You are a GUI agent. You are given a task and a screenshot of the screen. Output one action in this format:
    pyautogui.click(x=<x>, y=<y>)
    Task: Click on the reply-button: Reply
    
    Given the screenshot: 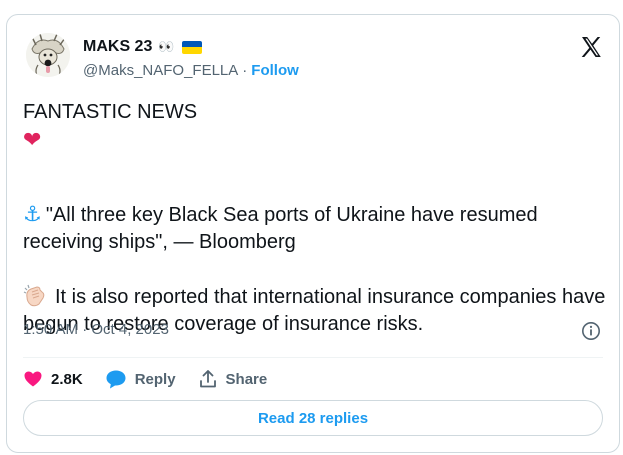 What is the action you would take?
    pyautogui.click(x=140, y=379)
    